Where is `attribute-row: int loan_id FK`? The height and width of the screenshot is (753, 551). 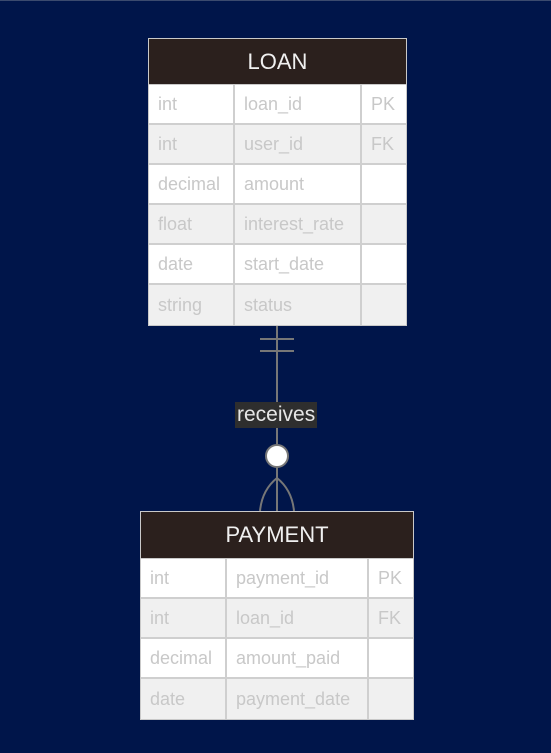
attribute-row: int loan_id FK is located at coordinates (277, 619).